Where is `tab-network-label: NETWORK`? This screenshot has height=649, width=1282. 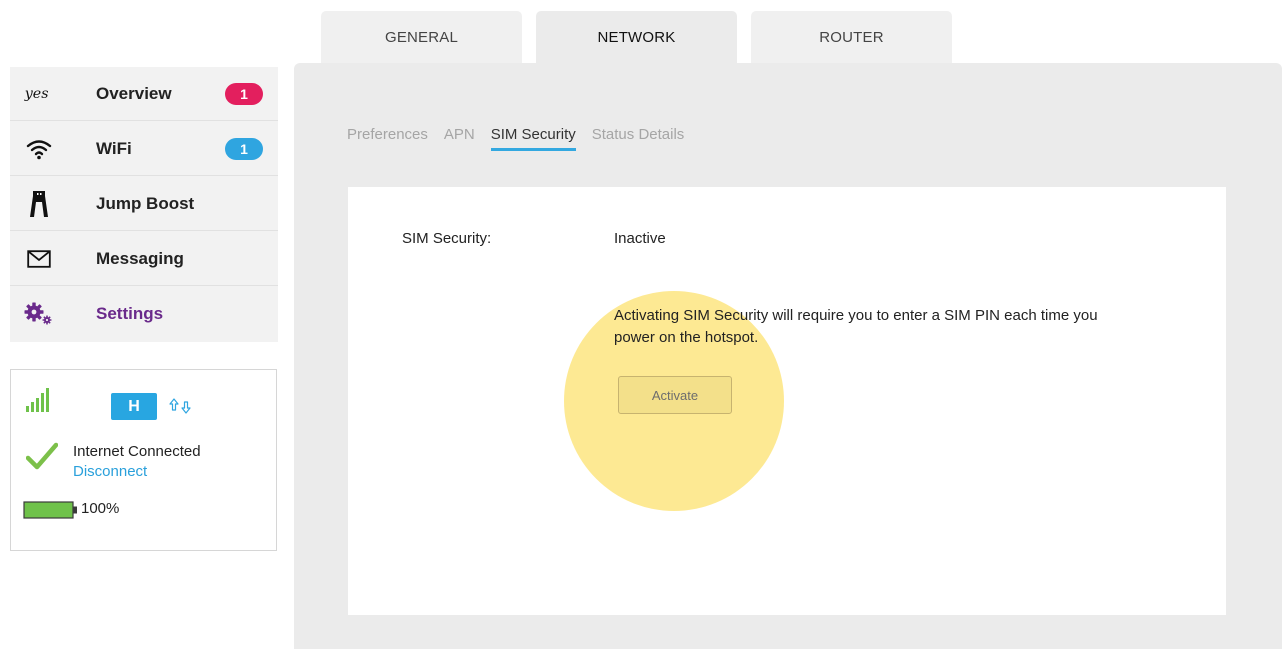
tab-network-label: NETWORK is located at coordinates (636, 37).